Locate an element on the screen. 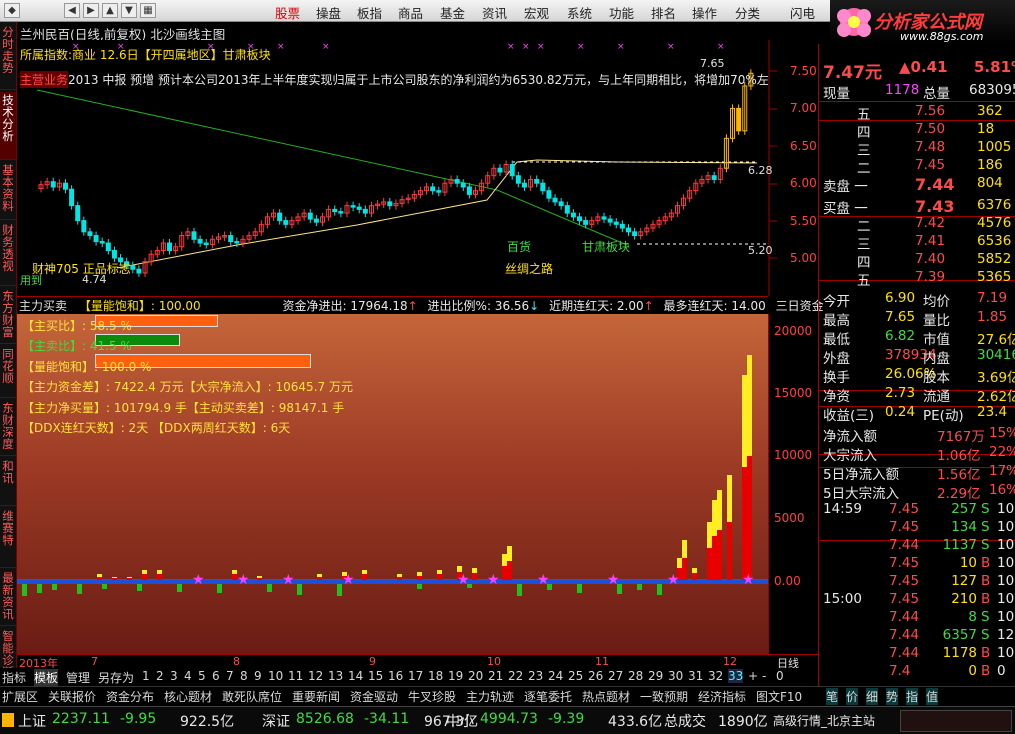 This screenshot has height=734, width=1015. extension-tab: 敢死队席位 is located at coordinates (252, 696).